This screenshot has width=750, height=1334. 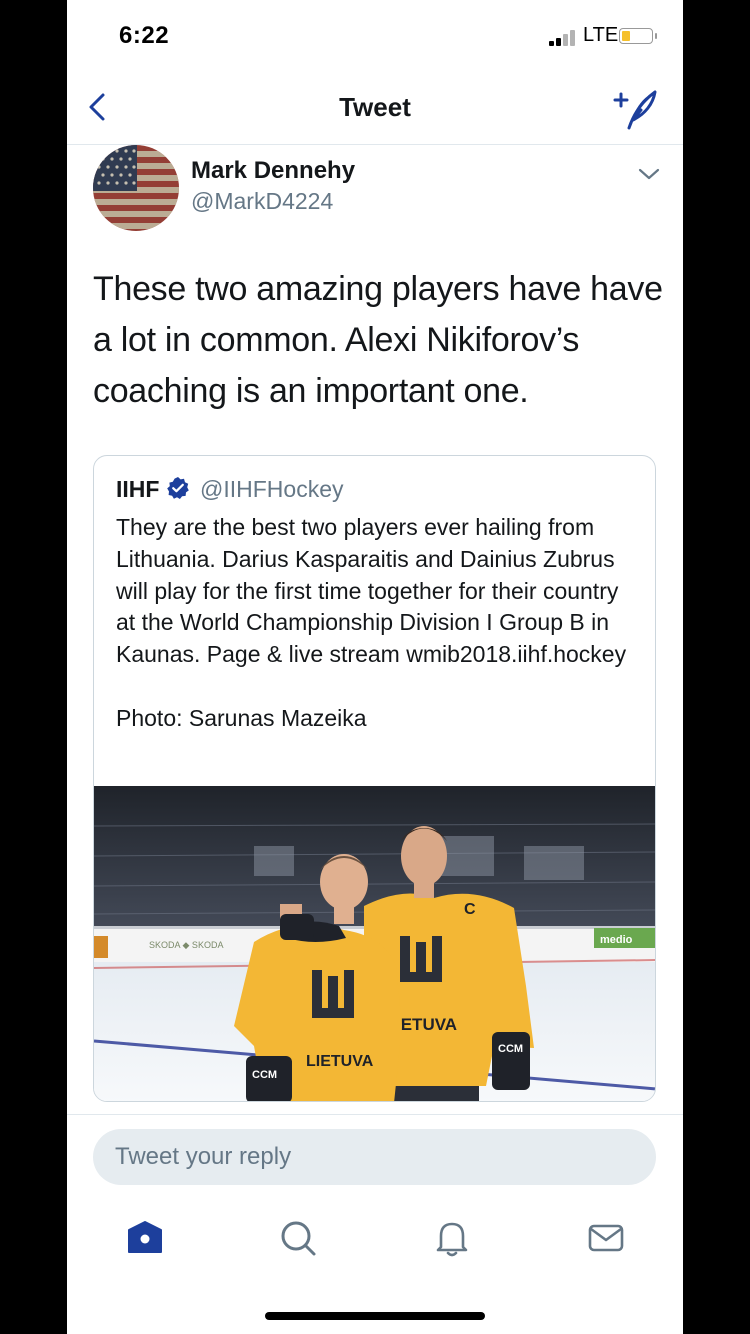 I want to click on search-icon, so click(x=298, y=1238).